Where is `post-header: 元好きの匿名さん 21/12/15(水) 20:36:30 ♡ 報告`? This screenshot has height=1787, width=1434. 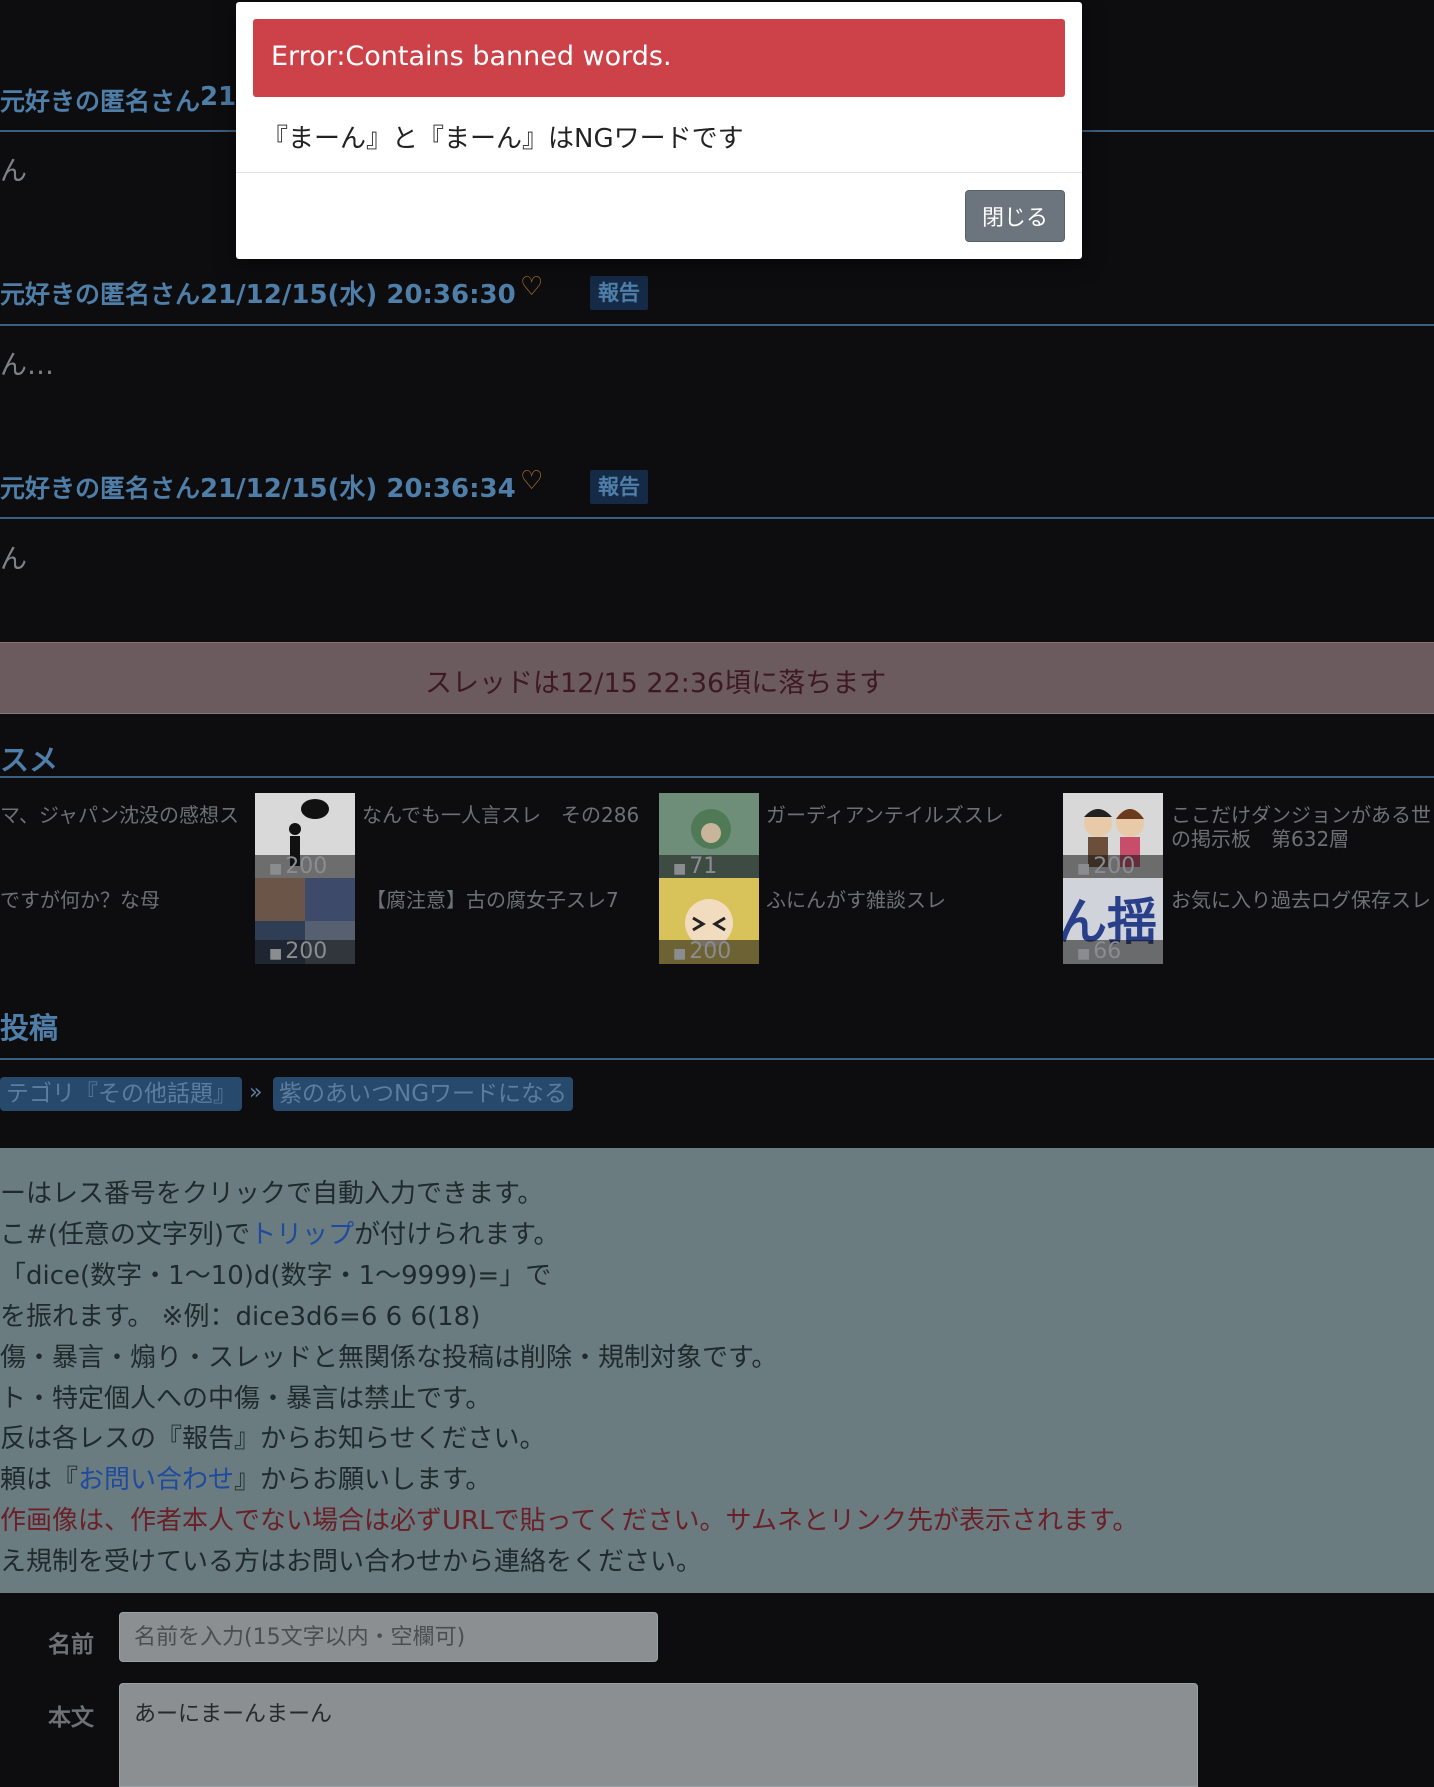 post-header: 元好きの匿名さん 21/12/15(水) 20:36:30 ♡ 報告 is located at coordinates (717, 293).